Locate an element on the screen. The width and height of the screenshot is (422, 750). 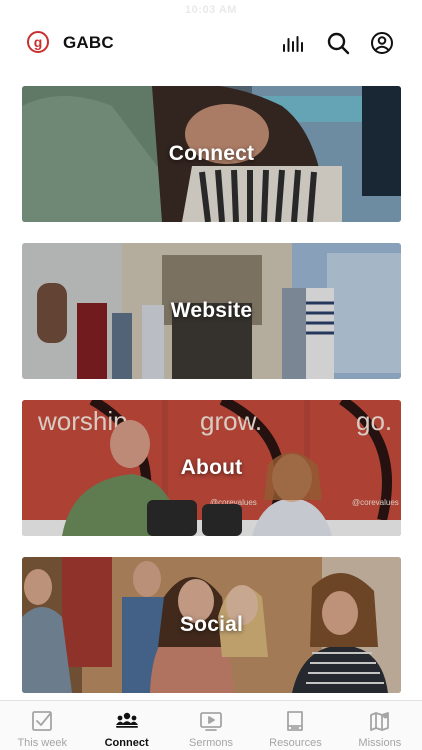
website-card-label: Website is located at coordinates (211, 310).